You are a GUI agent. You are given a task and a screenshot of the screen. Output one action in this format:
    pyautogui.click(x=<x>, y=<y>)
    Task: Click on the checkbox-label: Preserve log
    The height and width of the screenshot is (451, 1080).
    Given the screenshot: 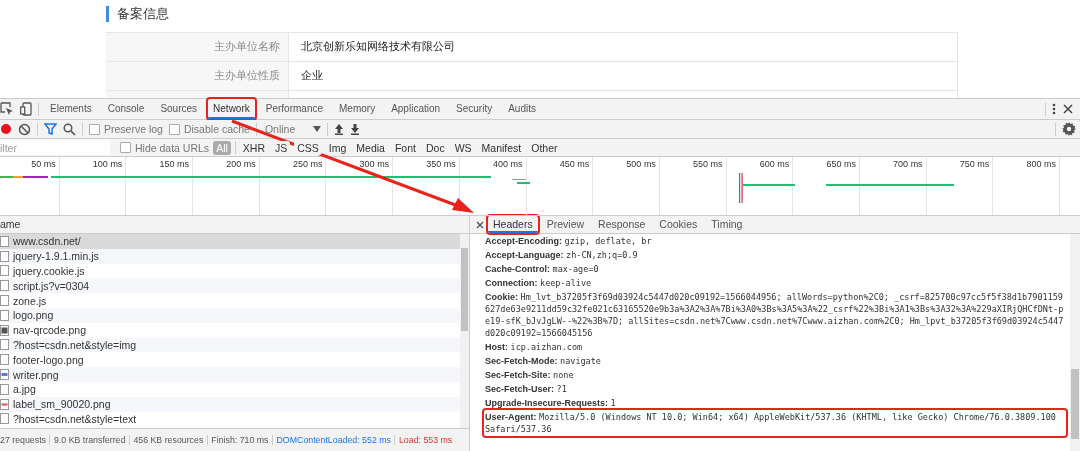 What is the action you would take?
    pyautogui.click(x=133, y=129)
    